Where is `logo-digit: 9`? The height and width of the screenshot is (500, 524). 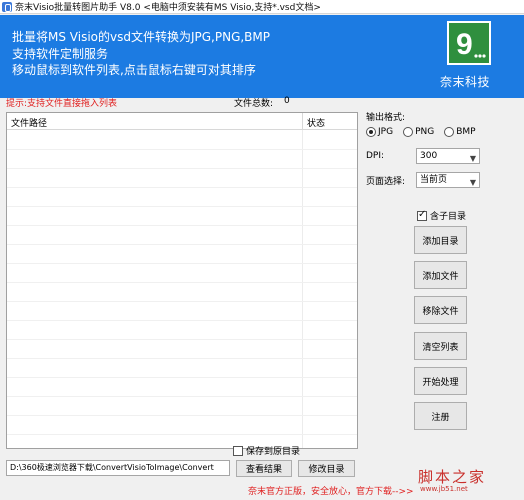 logo-digit: 9 is located at coordinates (464, 44).